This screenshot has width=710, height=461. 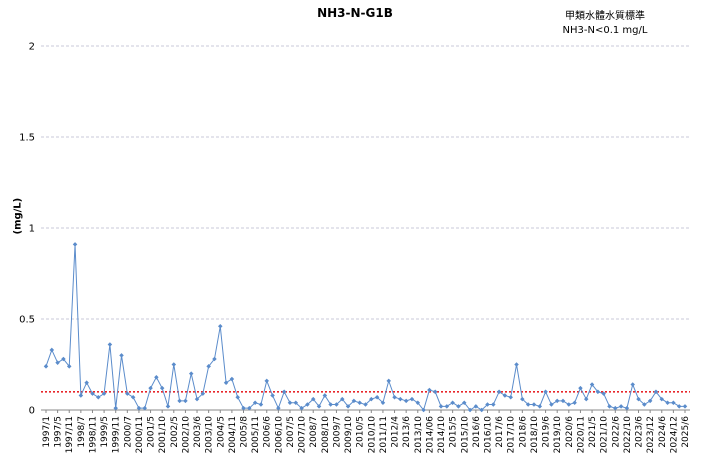 What do you see at coordinates (419, 435) in the screenshot?
I see `x-tick-label: 2013/10` at bounding box center [419, 435].